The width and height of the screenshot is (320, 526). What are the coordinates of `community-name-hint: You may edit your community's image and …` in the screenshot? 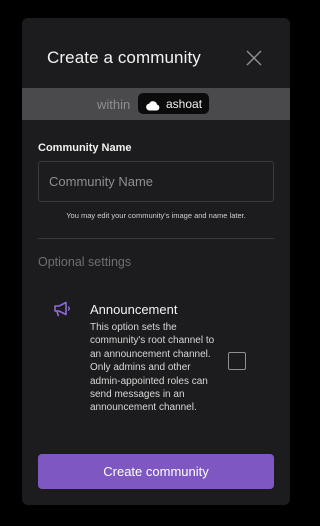 It's located at (156, 215).